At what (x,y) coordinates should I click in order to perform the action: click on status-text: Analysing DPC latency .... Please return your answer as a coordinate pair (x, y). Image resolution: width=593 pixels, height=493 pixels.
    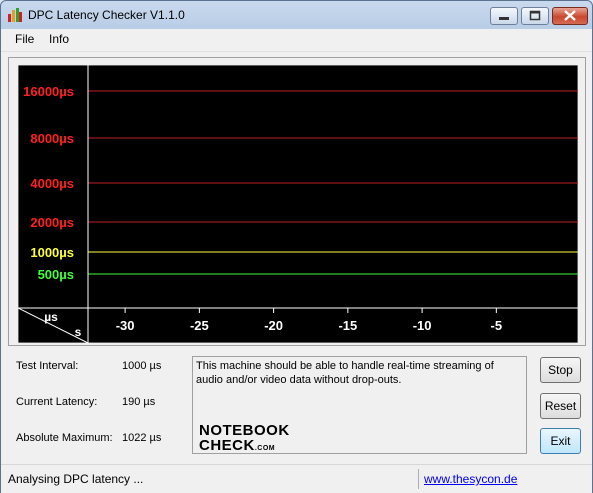
    Looking at the image, I should click on (76, 479).